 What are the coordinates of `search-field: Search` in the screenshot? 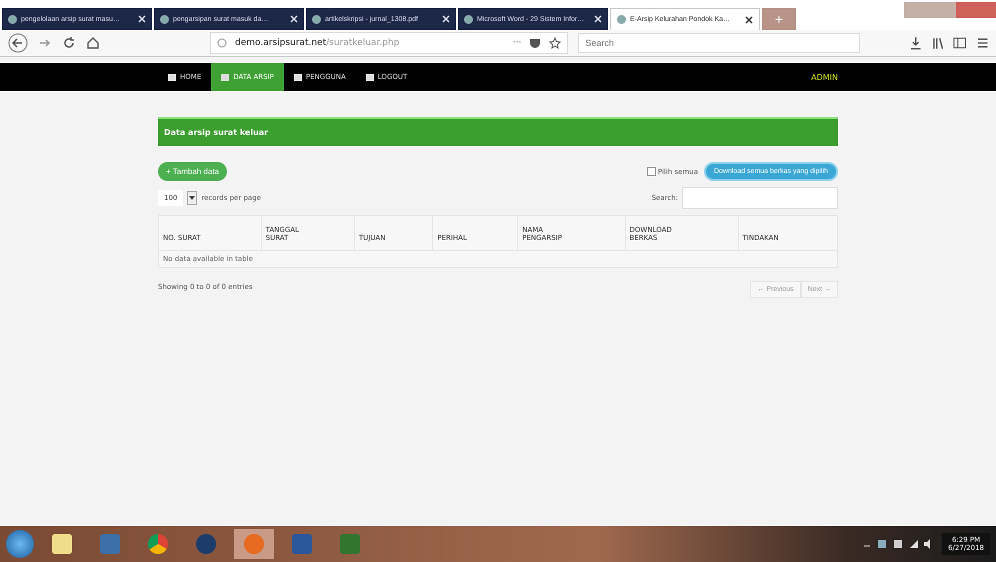 It's located at (719, 43).